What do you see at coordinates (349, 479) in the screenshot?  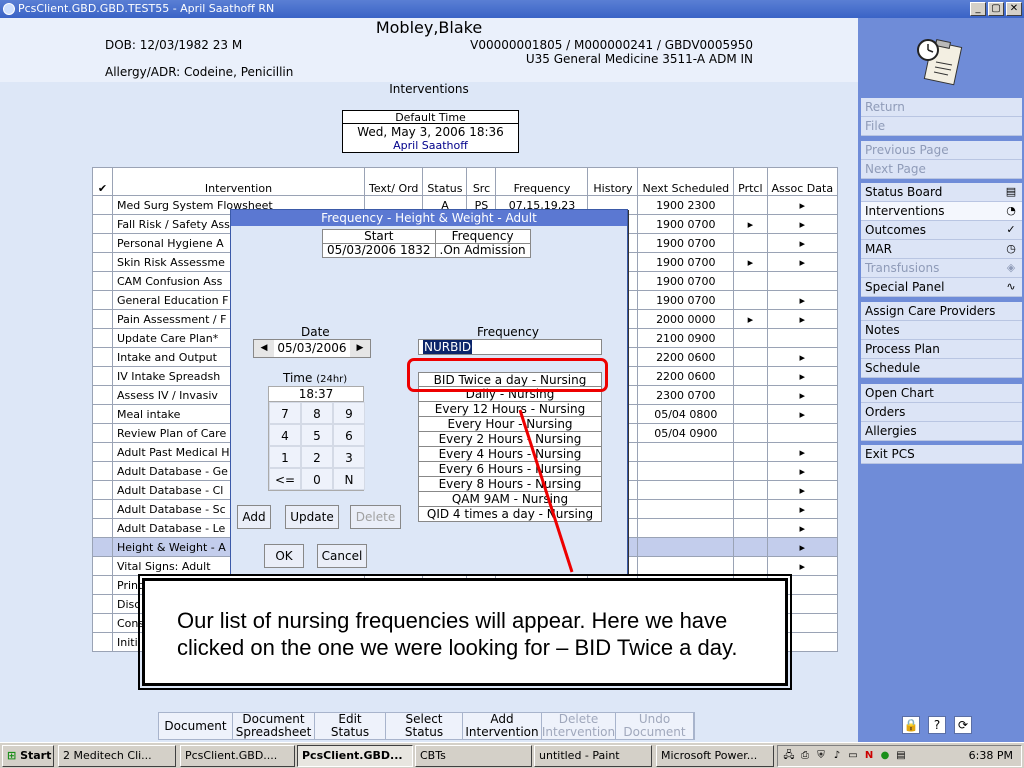 I see `keypad-key: N` at bounding box center [349, 479].